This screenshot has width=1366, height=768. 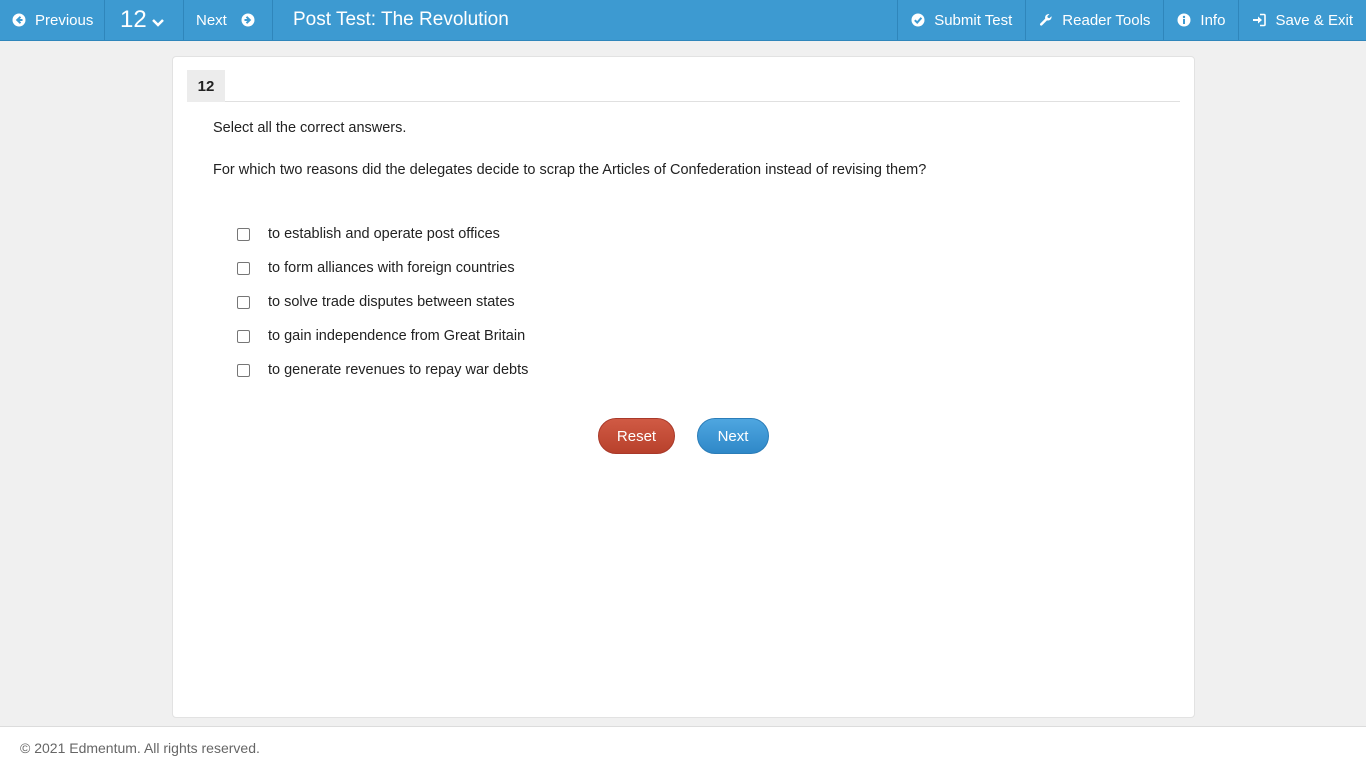 I want to click on next-button: Next, so click(x=733, y=436).